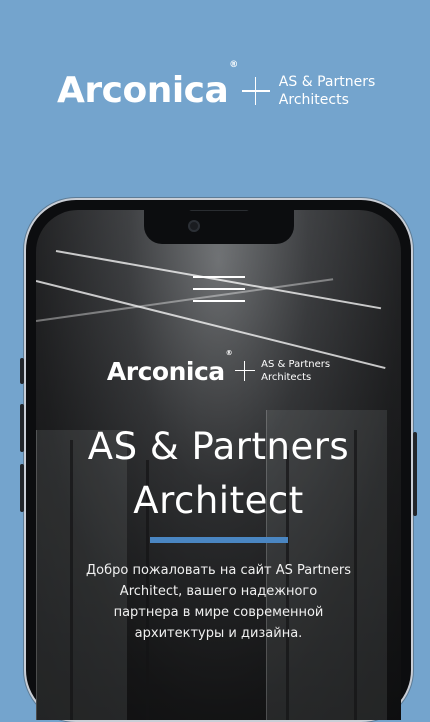 Image resolution: width=430 pixels, height=722 pixels. Describe the element at coordinates (218, 446) in the screenshot. I see `hero-title-line-1: AS & Partners` at that location.